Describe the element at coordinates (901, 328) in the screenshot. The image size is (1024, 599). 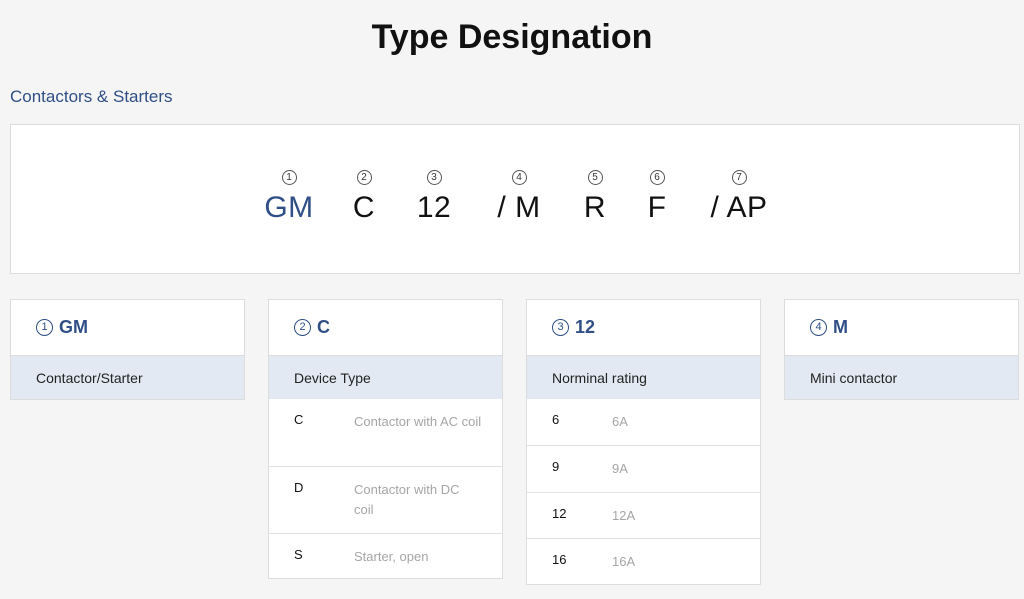
I see `card-header: 4 M` at that location.